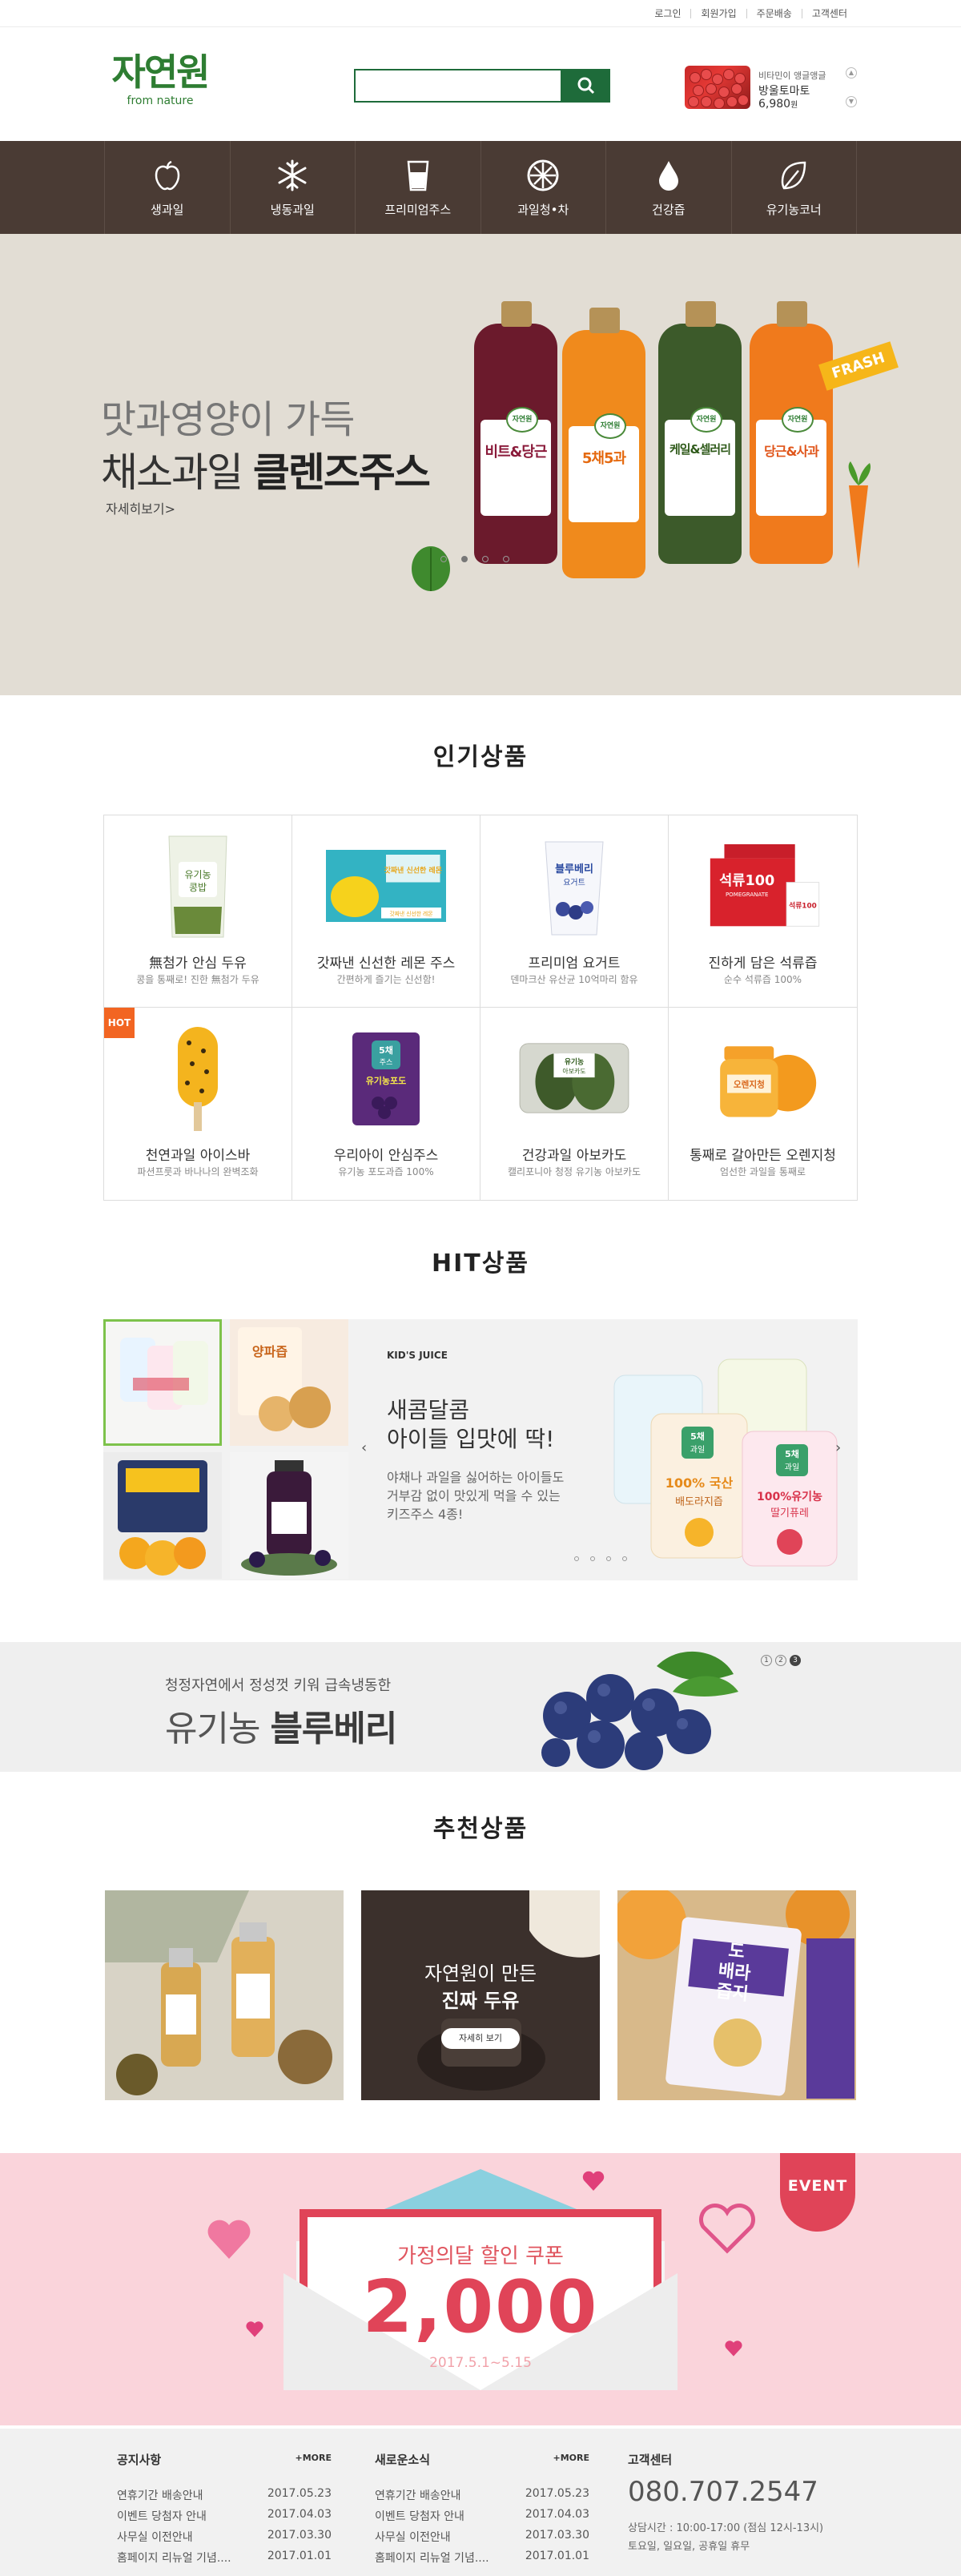  I want to click on promo-price-value: 6,980, so click(774, 104).